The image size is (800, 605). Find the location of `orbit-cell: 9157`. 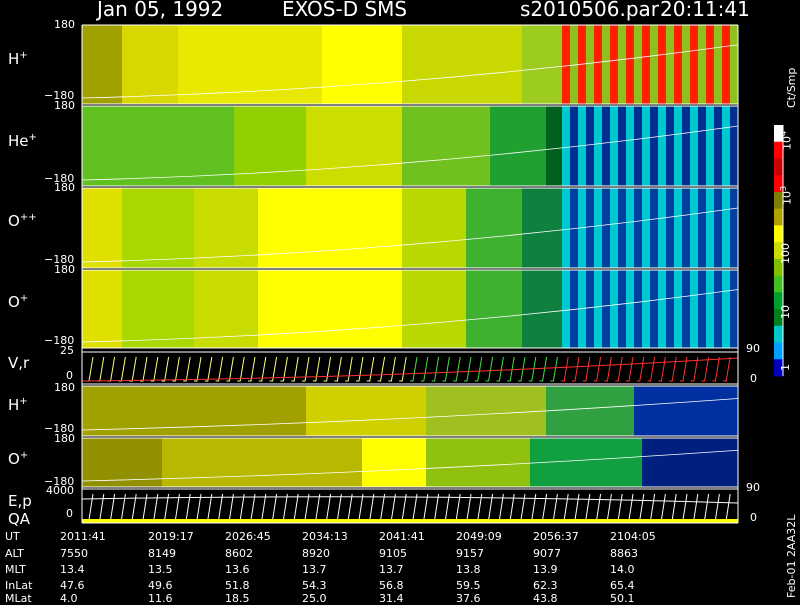

orbit-cell: 9157 is located at coordinates (470, 553).